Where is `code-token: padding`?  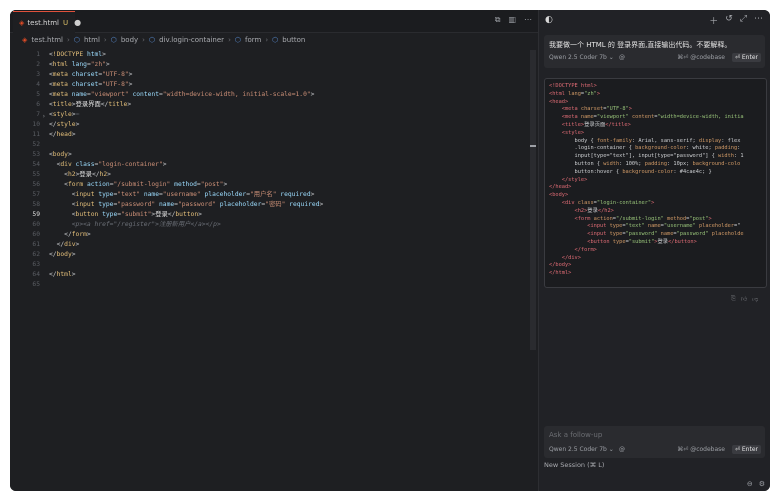 code-token: padding is located at coordinates (656, 163).